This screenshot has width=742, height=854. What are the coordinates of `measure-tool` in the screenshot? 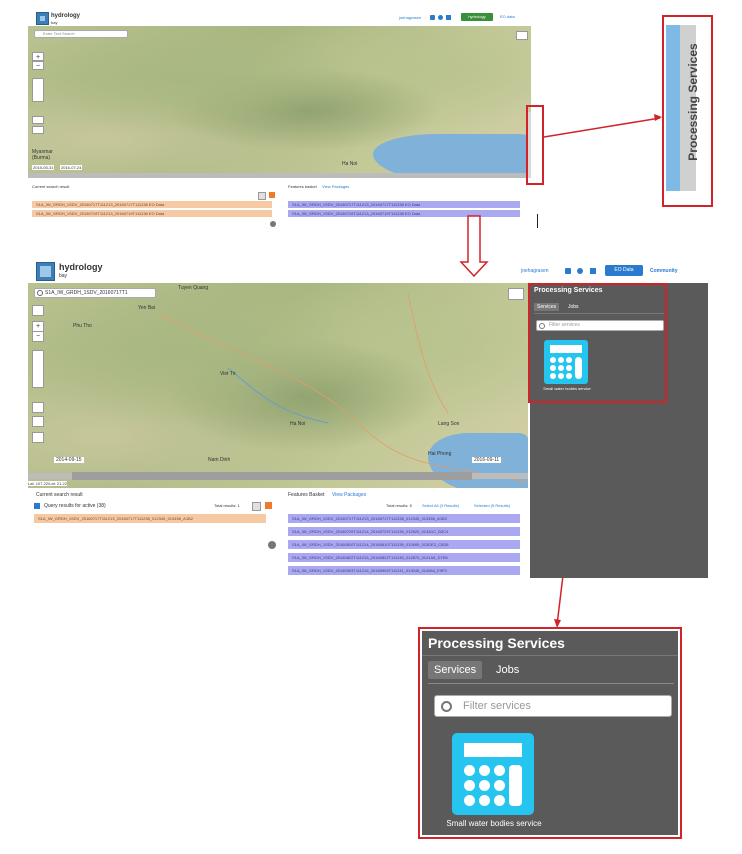 It's located at (38, 120).